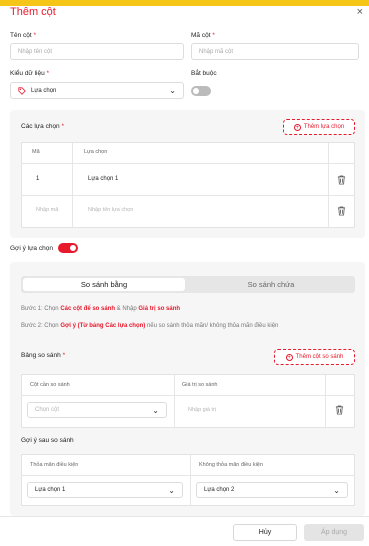 The image size is (369, 546). What do you see at coordinates (201, 91) in the screenshot?
I see `bat-buoc-toggle` at bounding box center [201, 91].